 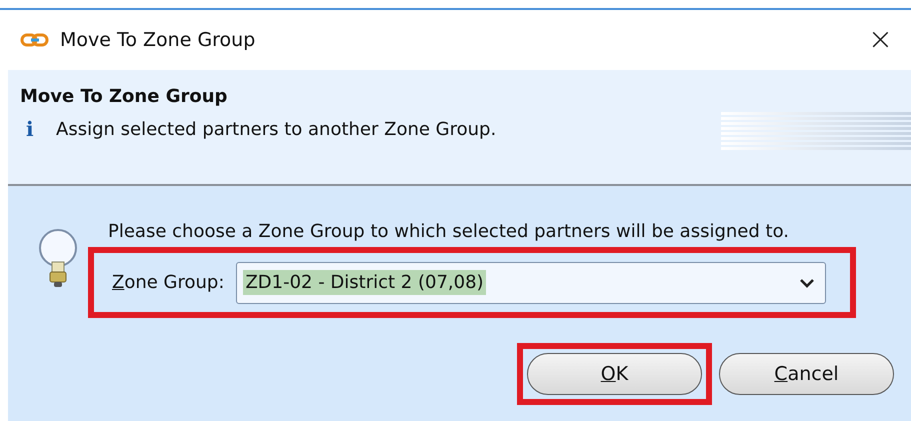 I want to click on prompt-text: Please choose a Zone Group to which selected partners will be assigned to., so click(x=448, y=231).